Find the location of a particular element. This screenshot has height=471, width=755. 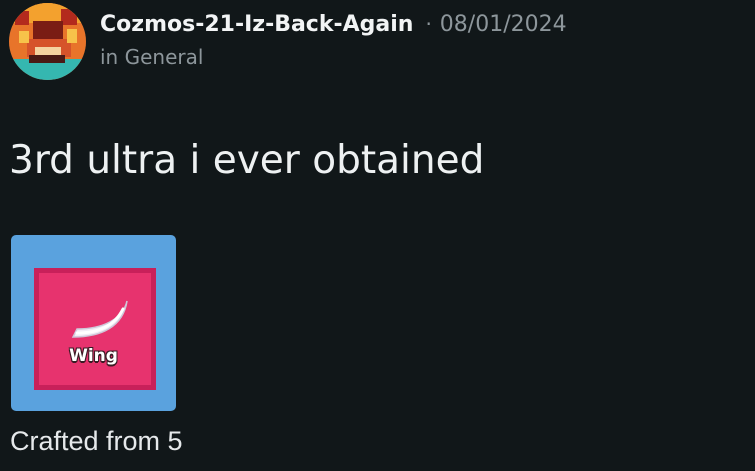

post-title: 3rd ultra i ever obtained is located at coordinates (247, 160).